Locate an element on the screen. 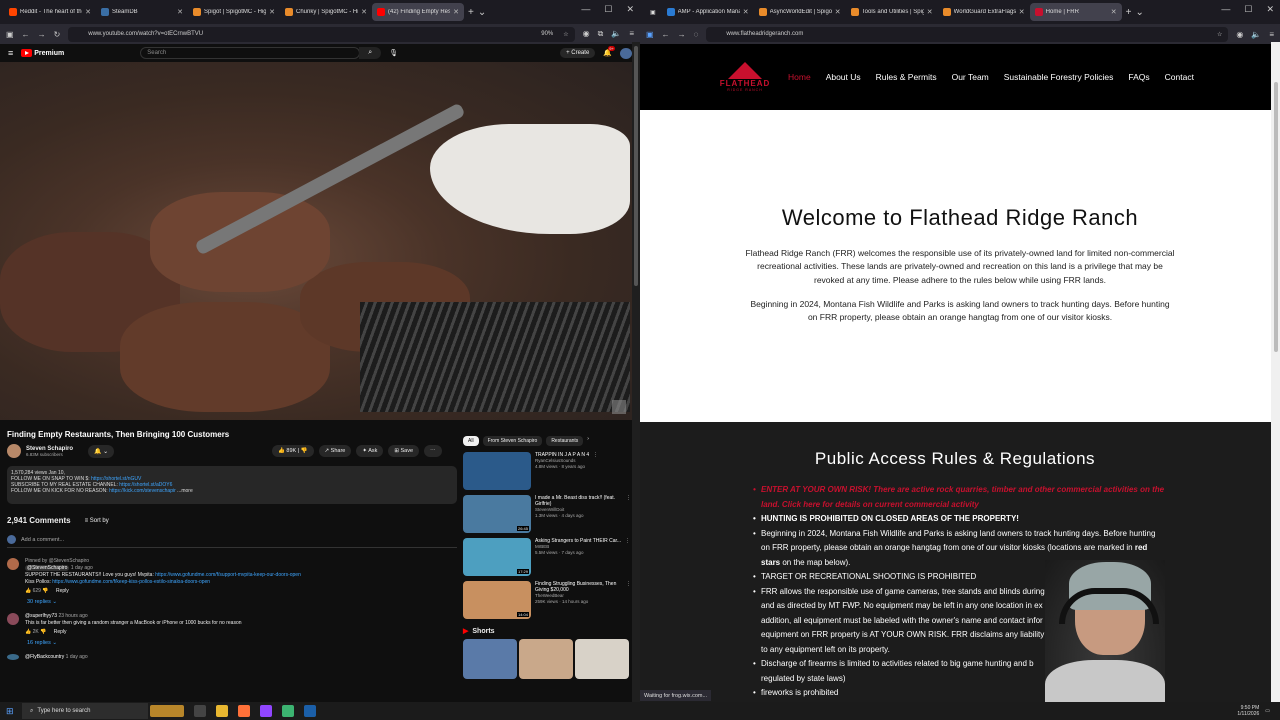 This screenshot has height=720, width=1280. site-logo: FLATHEAD RIDGE RANCH is located at coordinates (745, 77).